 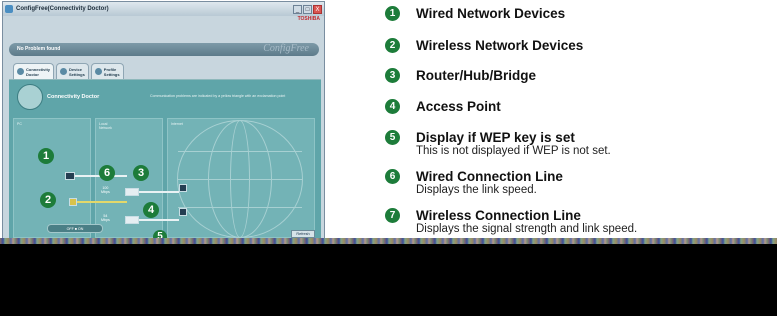 I want to click on legend-description: Displays the link speed., so click(x=476, y=190).